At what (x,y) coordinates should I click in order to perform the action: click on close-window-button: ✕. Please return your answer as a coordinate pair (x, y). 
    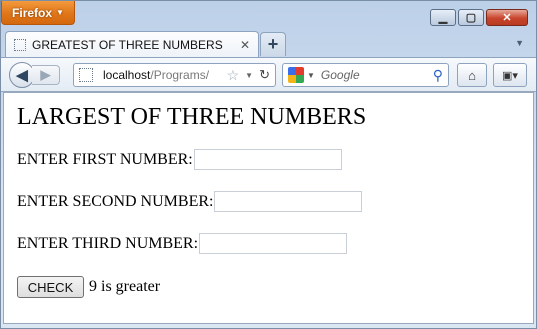
    Looking at the image, I should click on (507, 17).